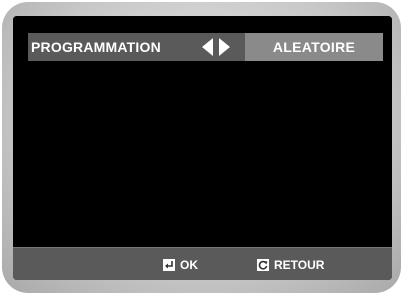  I want to click on ok-button: OK, so click(180, 265).